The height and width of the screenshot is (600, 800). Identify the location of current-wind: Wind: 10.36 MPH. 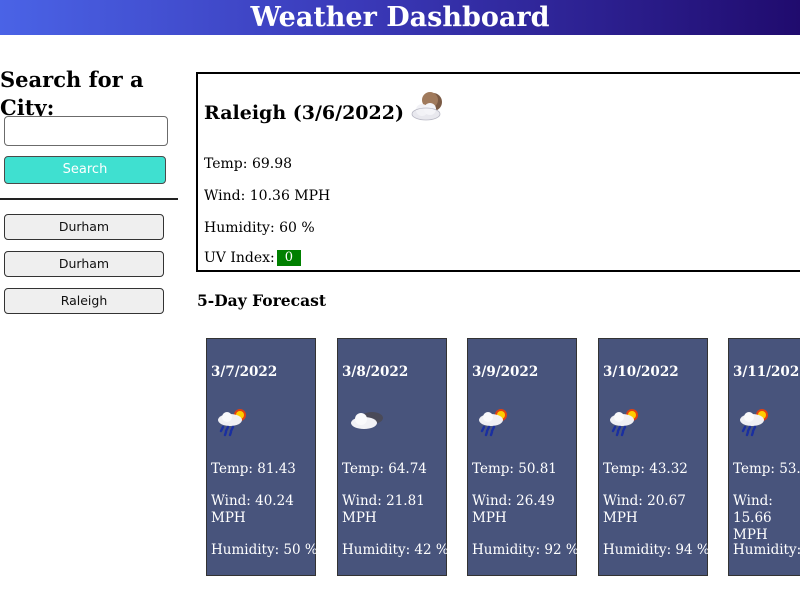
(267, 196).